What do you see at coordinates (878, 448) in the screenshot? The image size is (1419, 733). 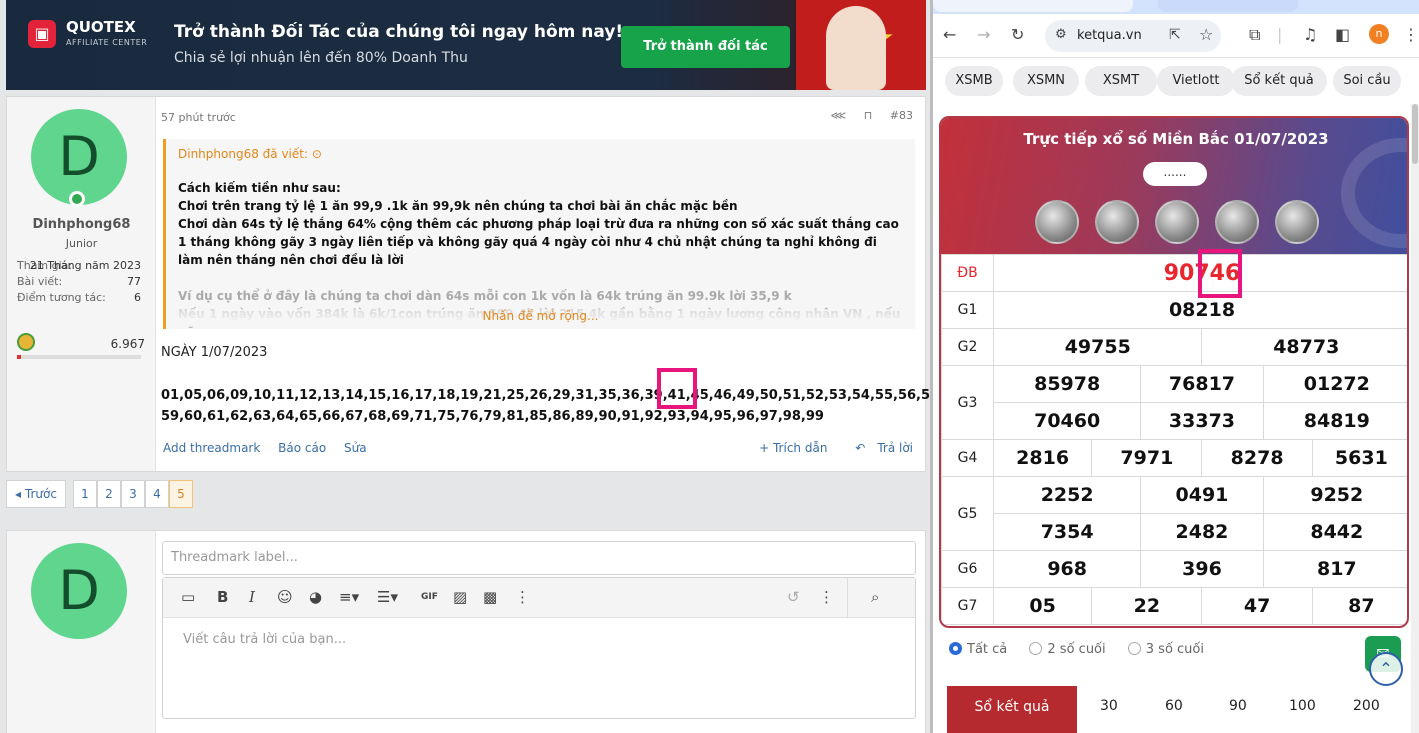 I see `reply-button: ↶ Trả lời` at bounding box center [878, 448].